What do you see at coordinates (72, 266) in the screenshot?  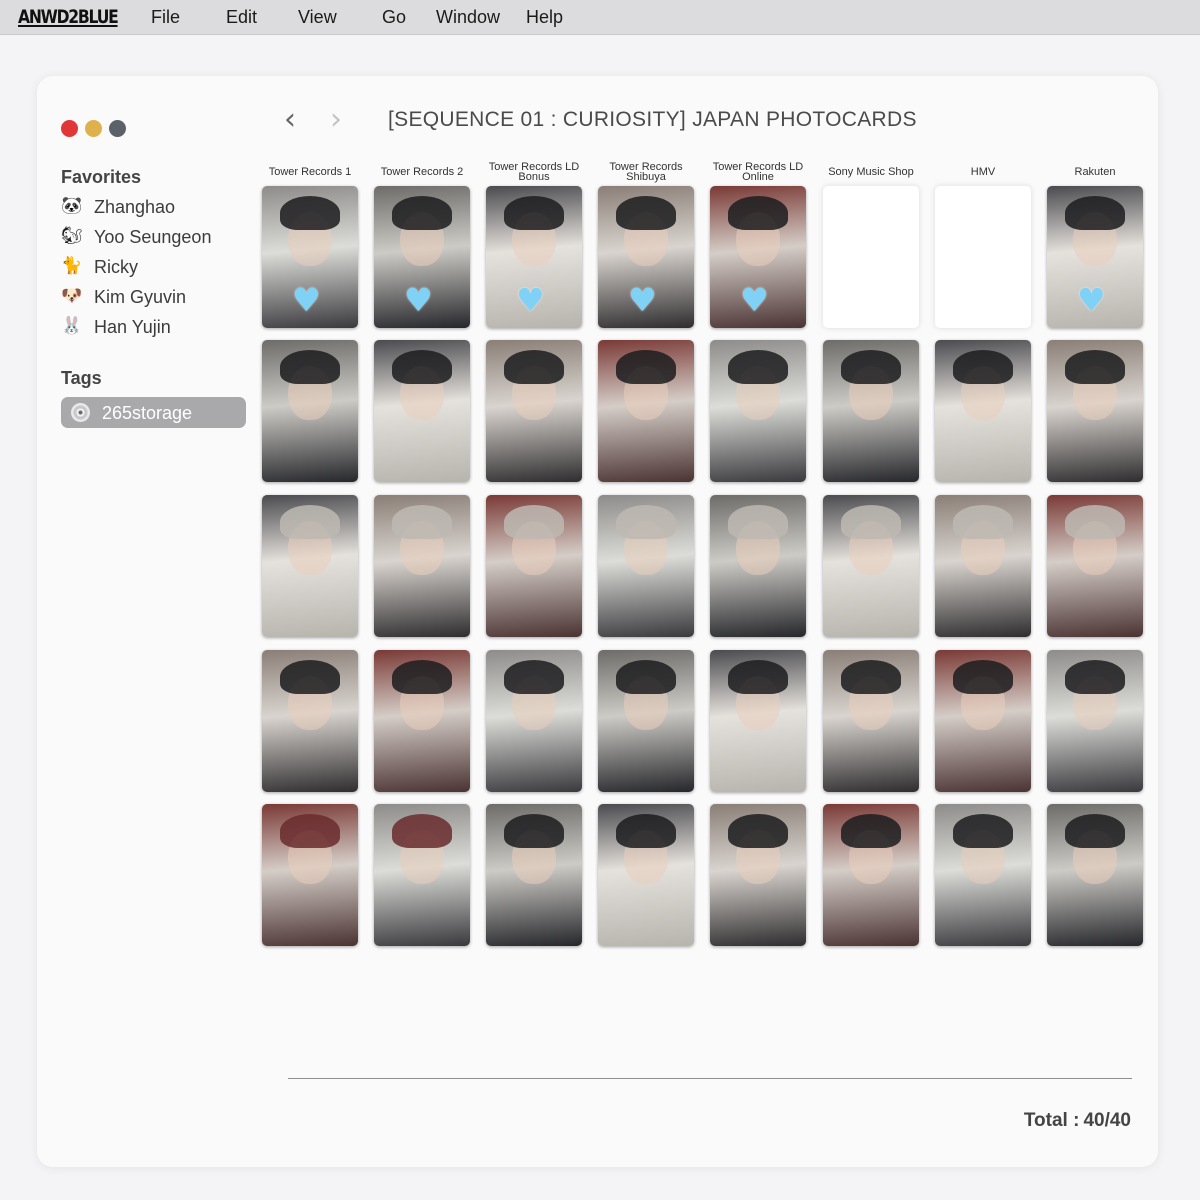 I see `cat-icon: 🐈` at bounding box center [72, 266].